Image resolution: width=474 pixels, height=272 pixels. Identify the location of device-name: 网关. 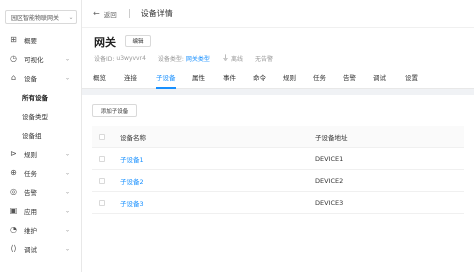
(105, 42).